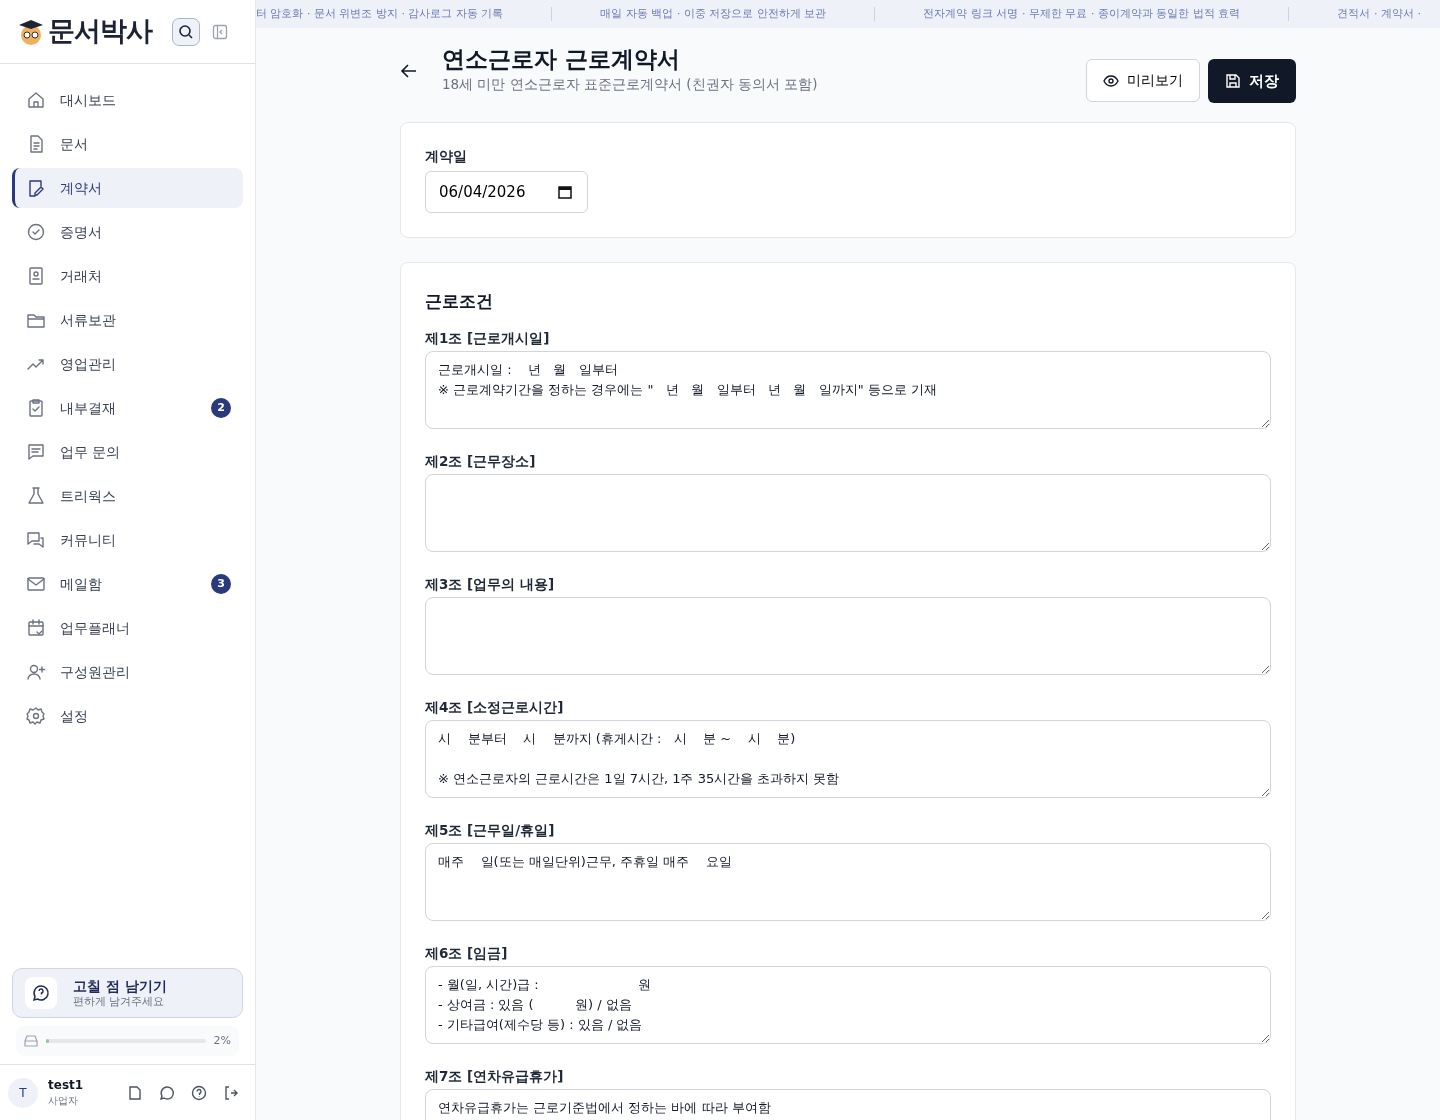 Image resolution: width=1440 pixels, height=1120 pixels. I want to click on brand-name: 문서박사, so click(100, 31).